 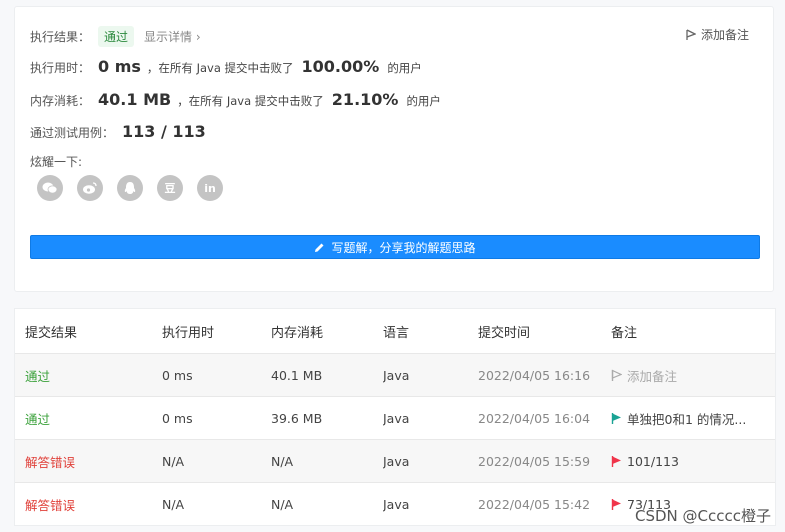 What do you see at coordinates (653, 461) in the screenshot?
I see `note-text: 101/113` at bounding box center [653, 461].